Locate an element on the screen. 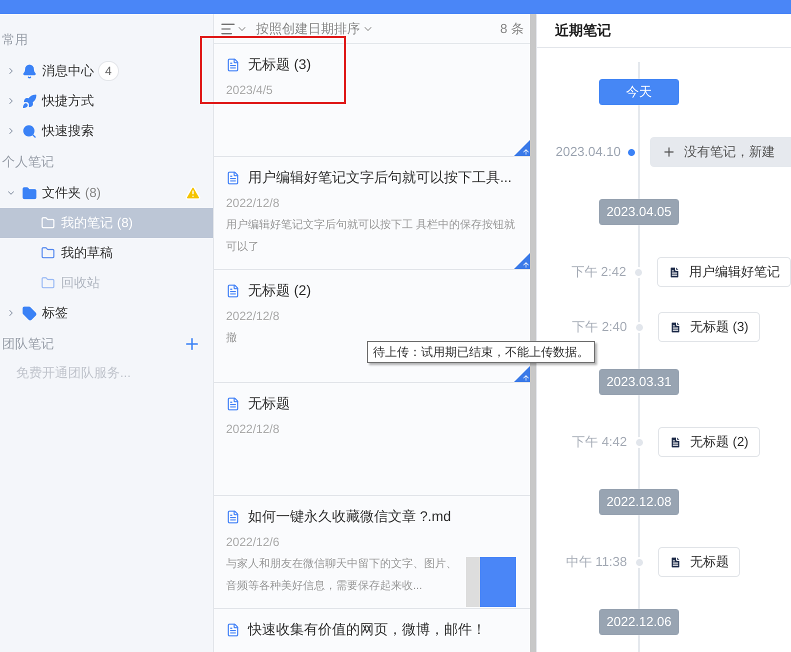  sidebar-item: 文件夹 (8) is located at coordinates (106, 193).